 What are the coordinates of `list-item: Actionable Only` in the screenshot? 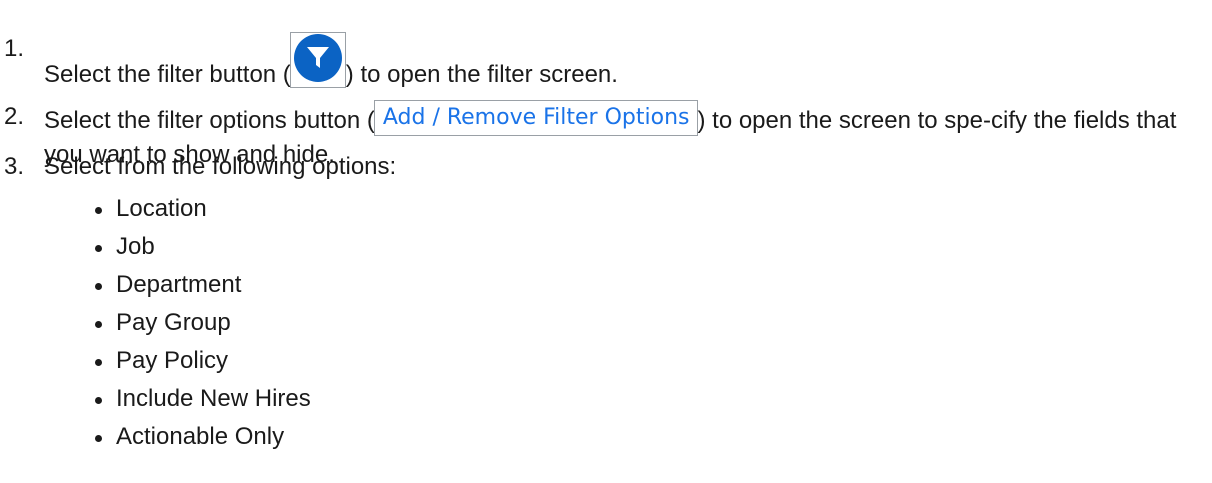 It's located at (199, 437).